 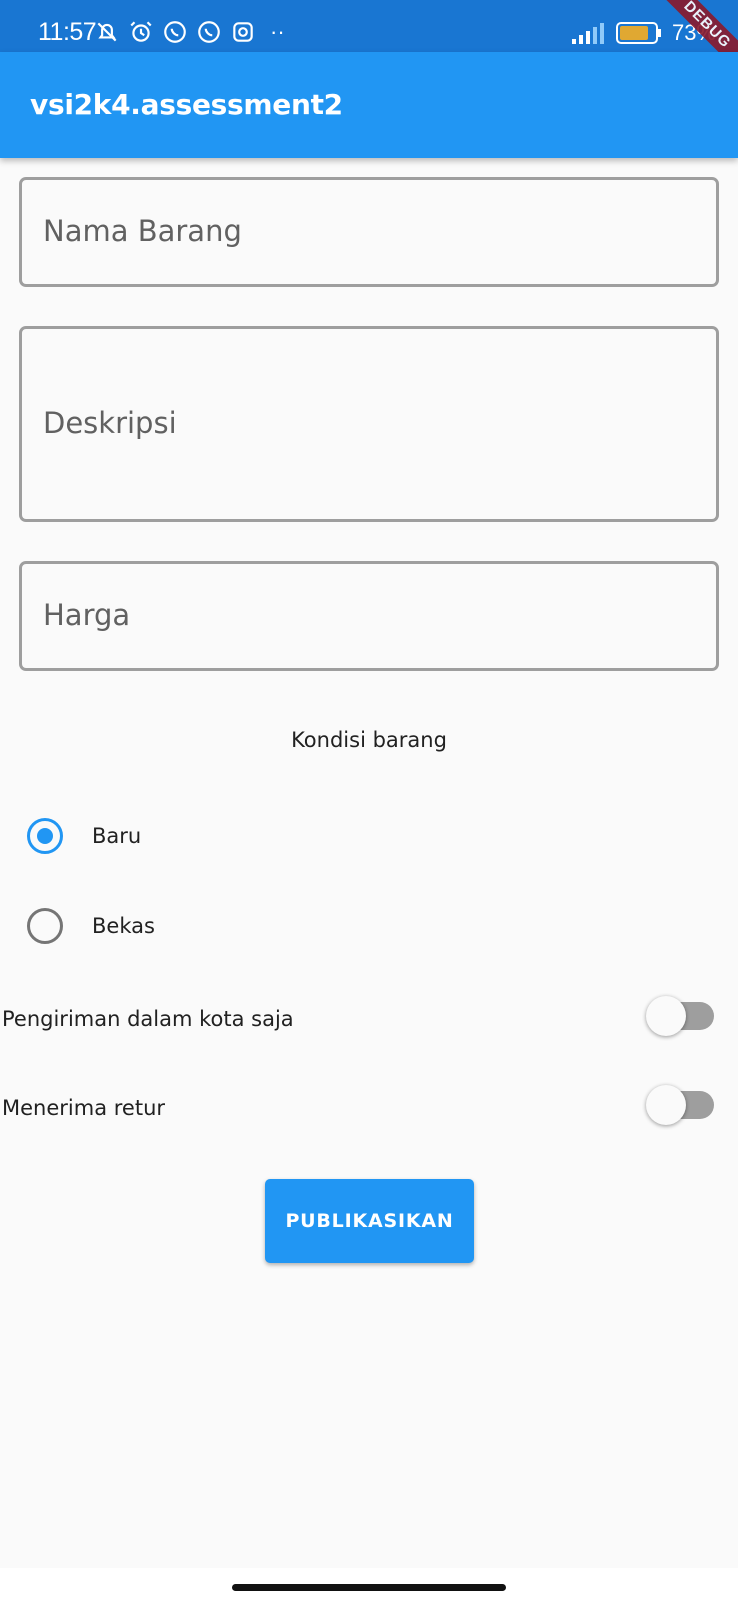 I want to click on toggle-row-local-delivery: Pengiriman dalam kota saja, so click(x=369, y=1016).